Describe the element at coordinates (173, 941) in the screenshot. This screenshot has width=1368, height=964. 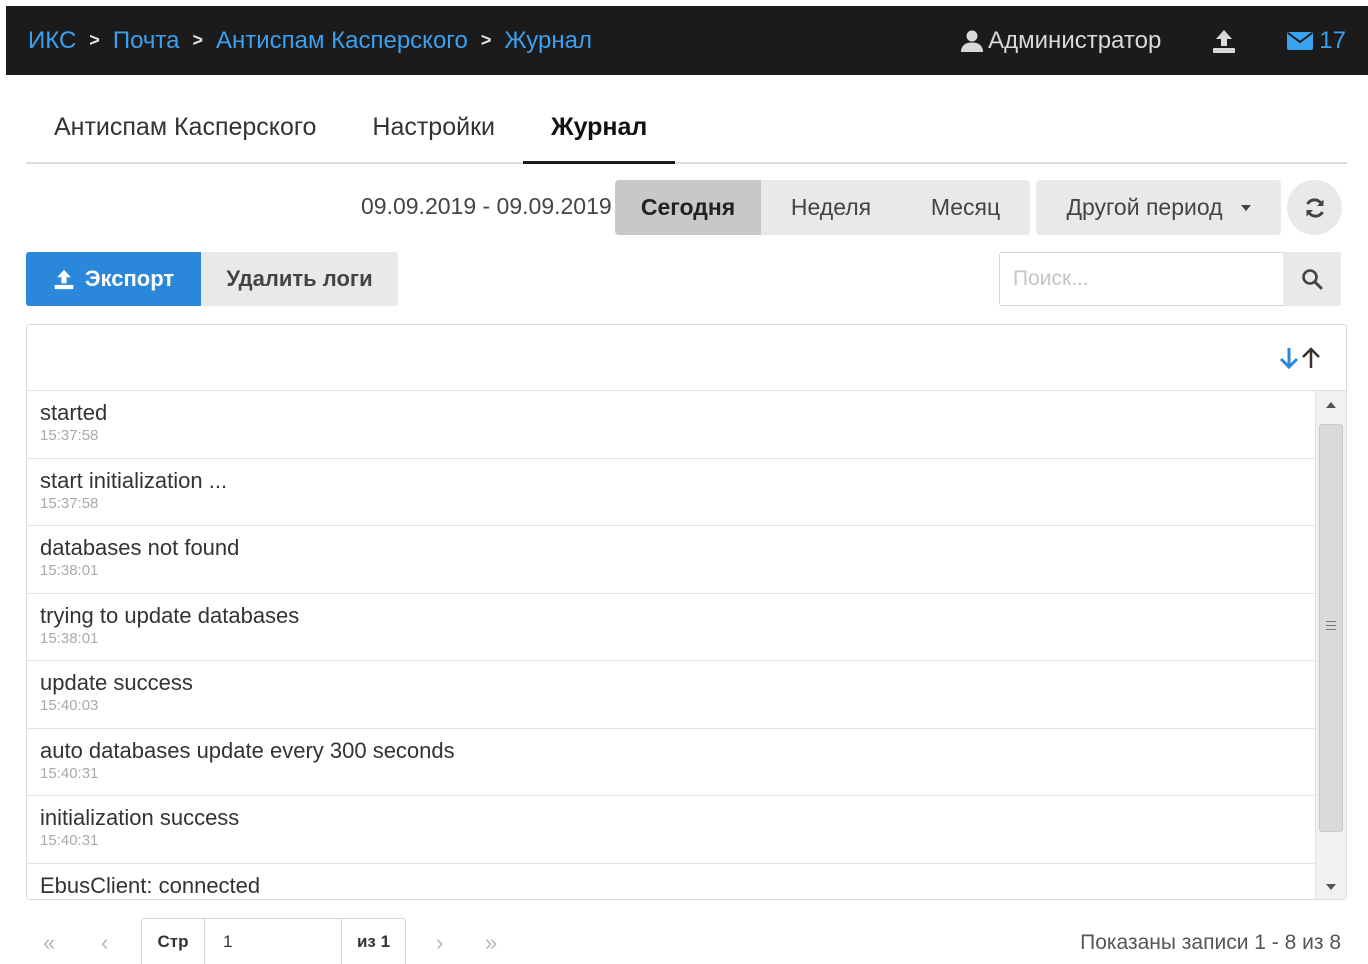
I see `page-label: Стр` at that location.